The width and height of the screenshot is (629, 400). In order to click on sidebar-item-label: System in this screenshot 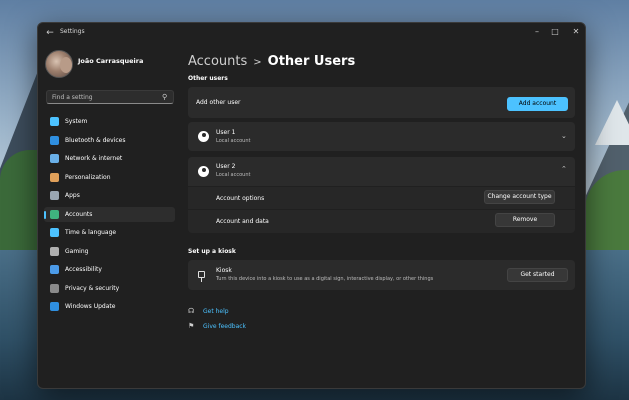, I will do `click(76, 121)`.